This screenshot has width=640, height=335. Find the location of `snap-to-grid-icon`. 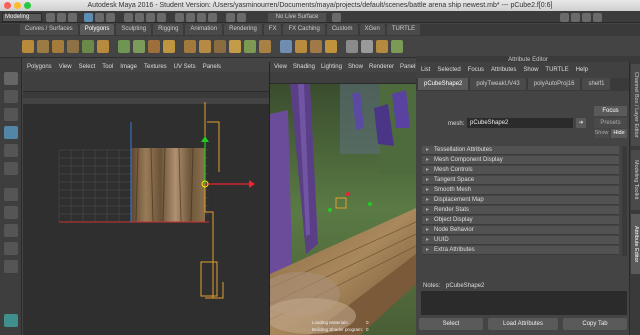

snap-to-grid-icon is located at coordinates (128, 17).